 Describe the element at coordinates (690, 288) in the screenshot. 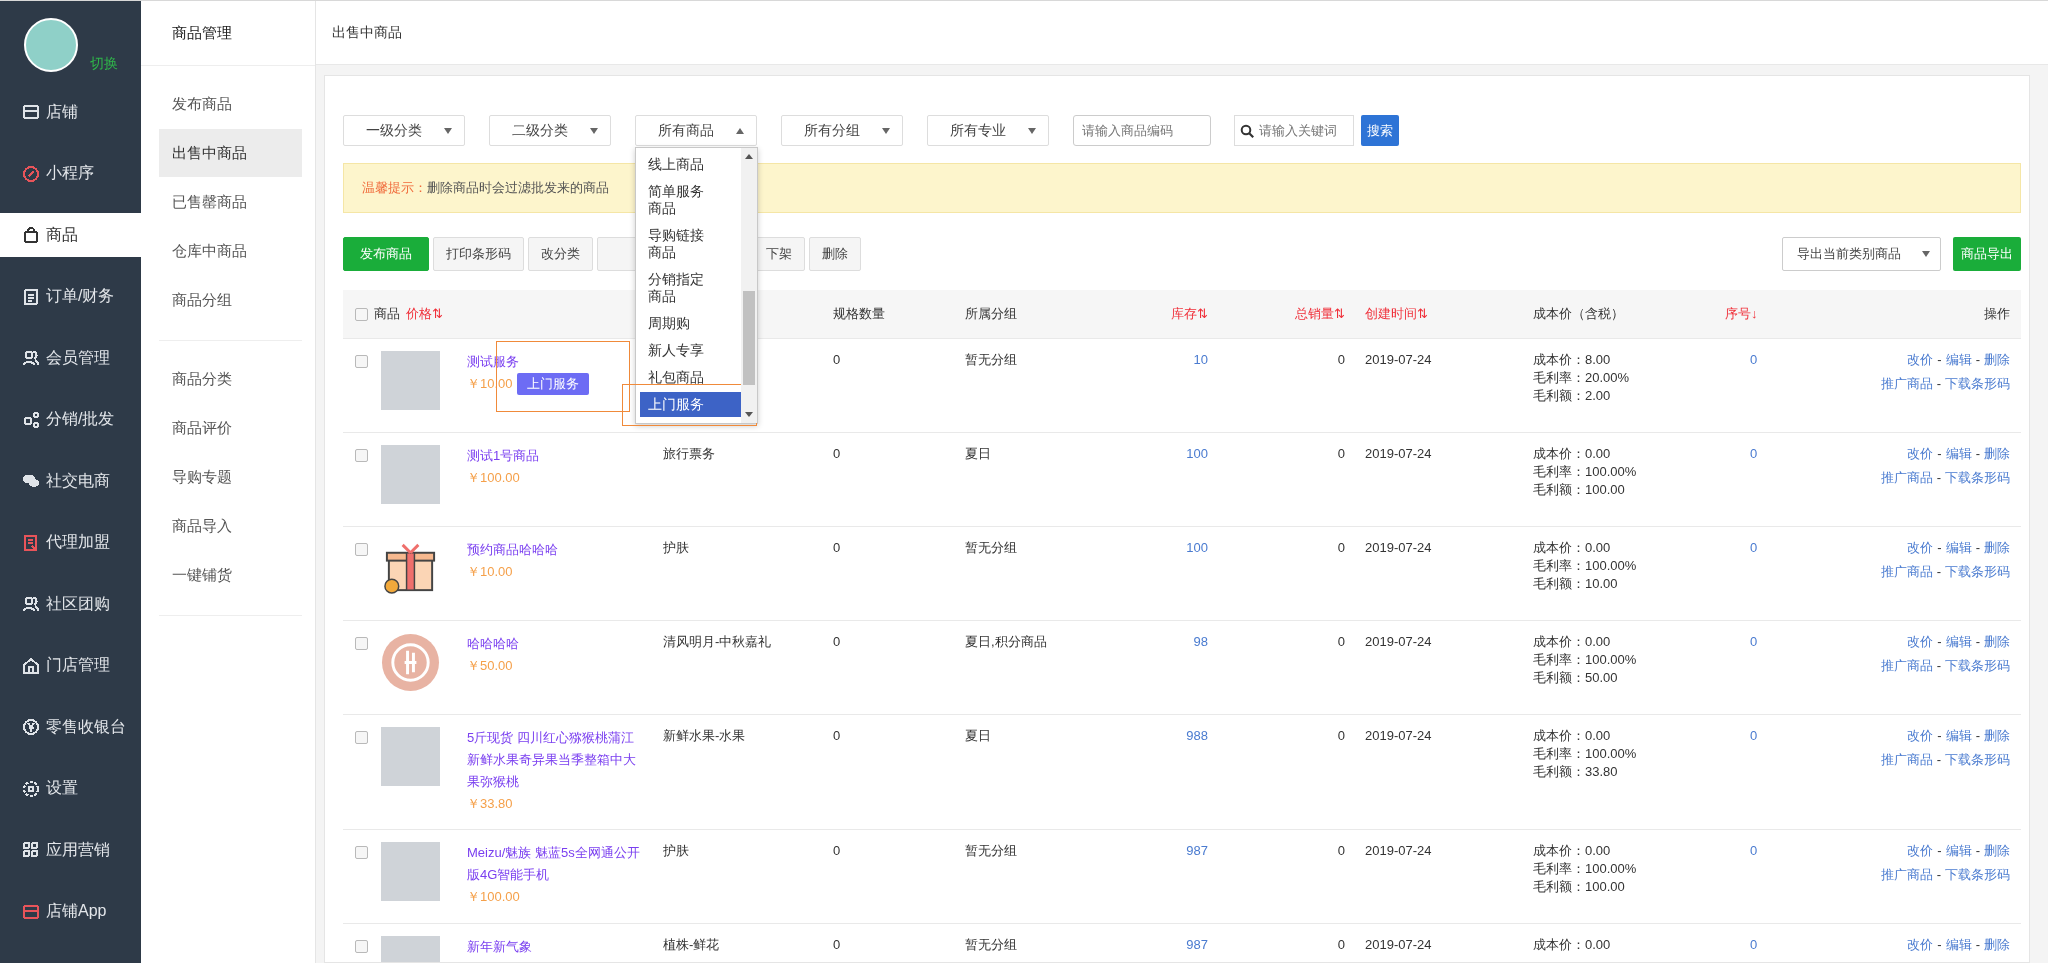

I see `dropdown-option: 分销指定商品` at that location.